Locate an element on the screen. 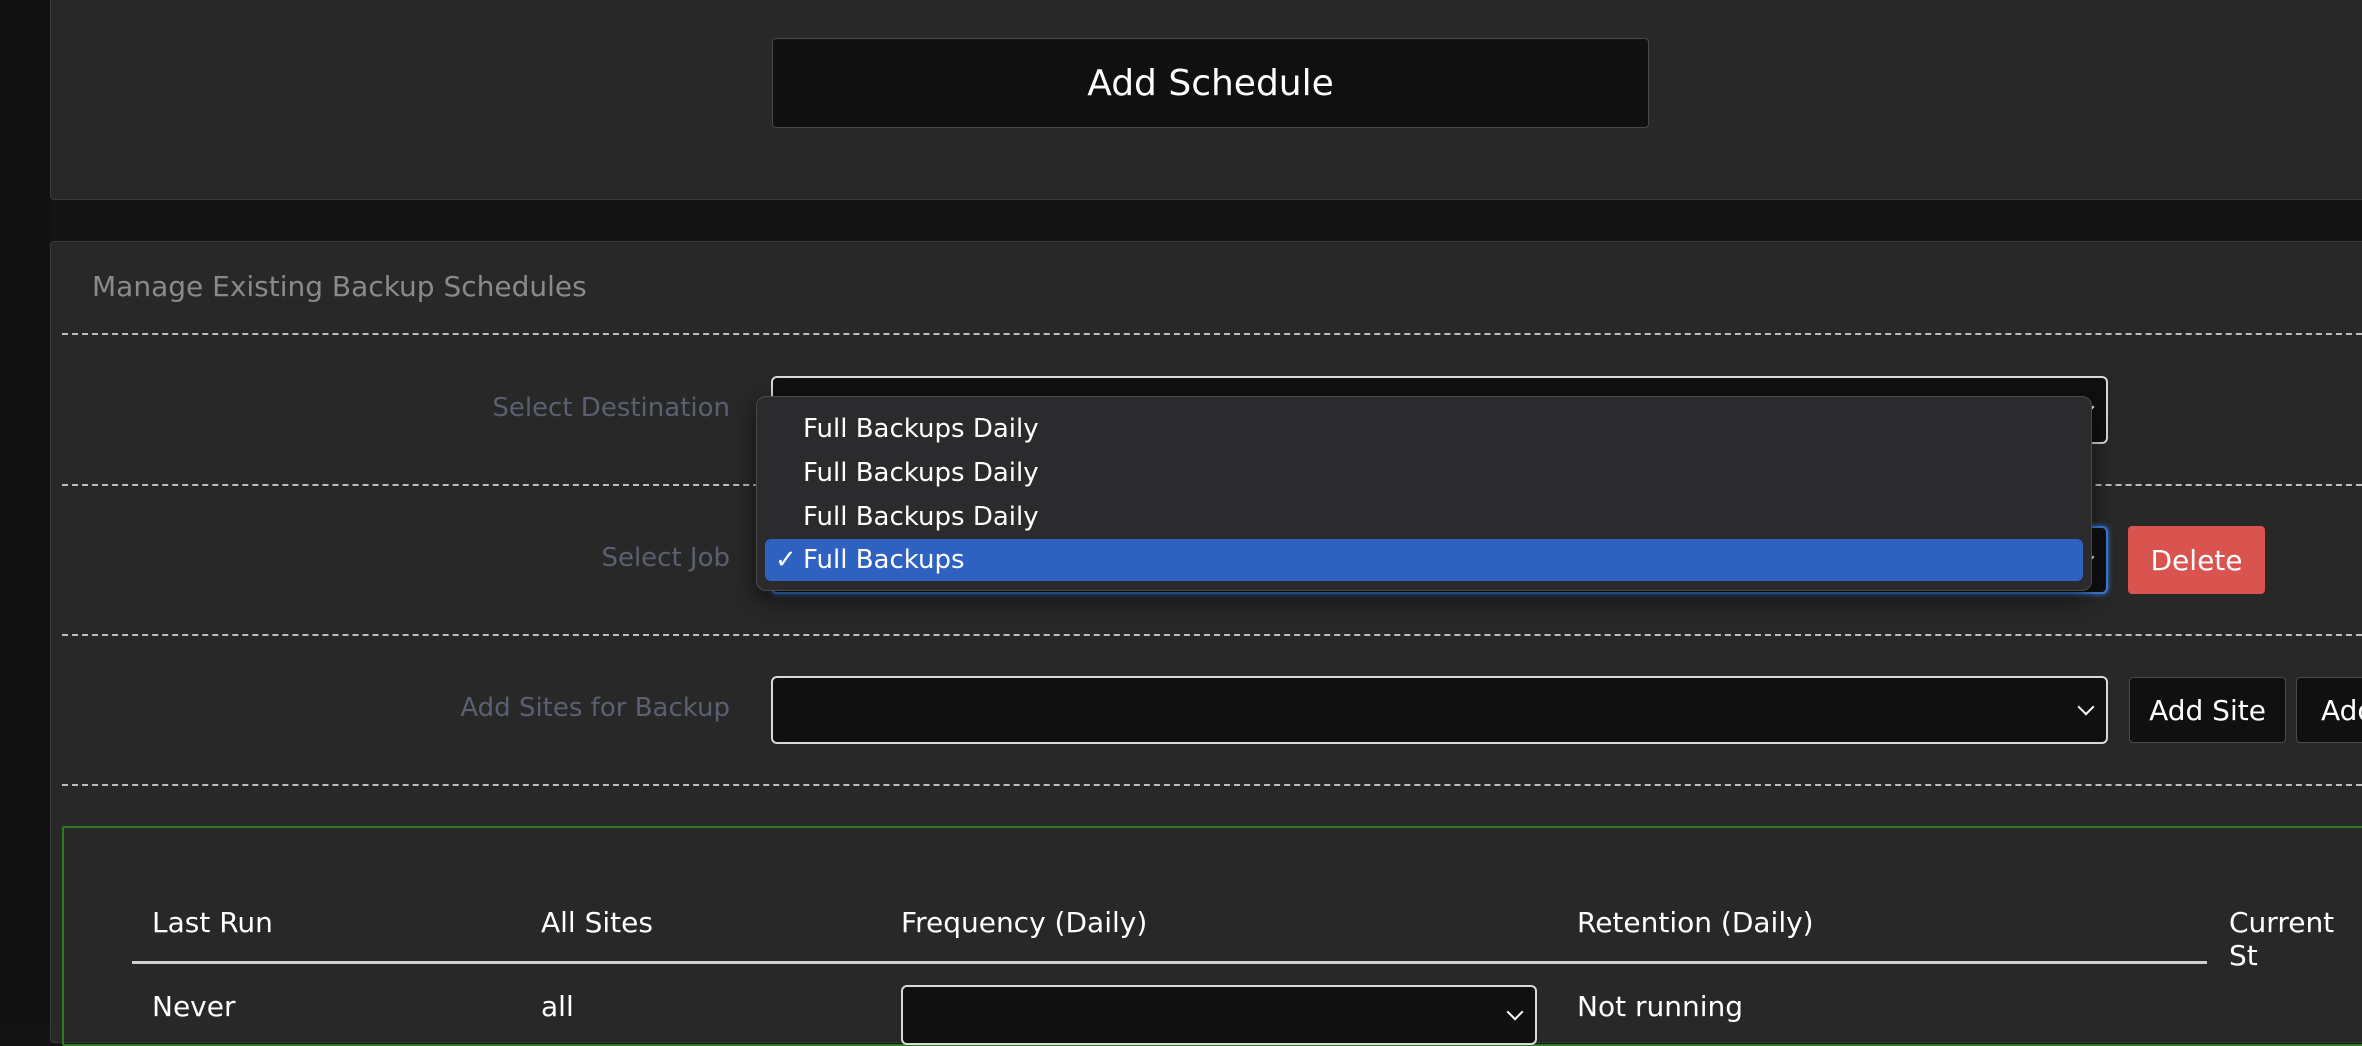  panel-title: Manage Existing Backup Schedules is located at coordinates (339, 286).